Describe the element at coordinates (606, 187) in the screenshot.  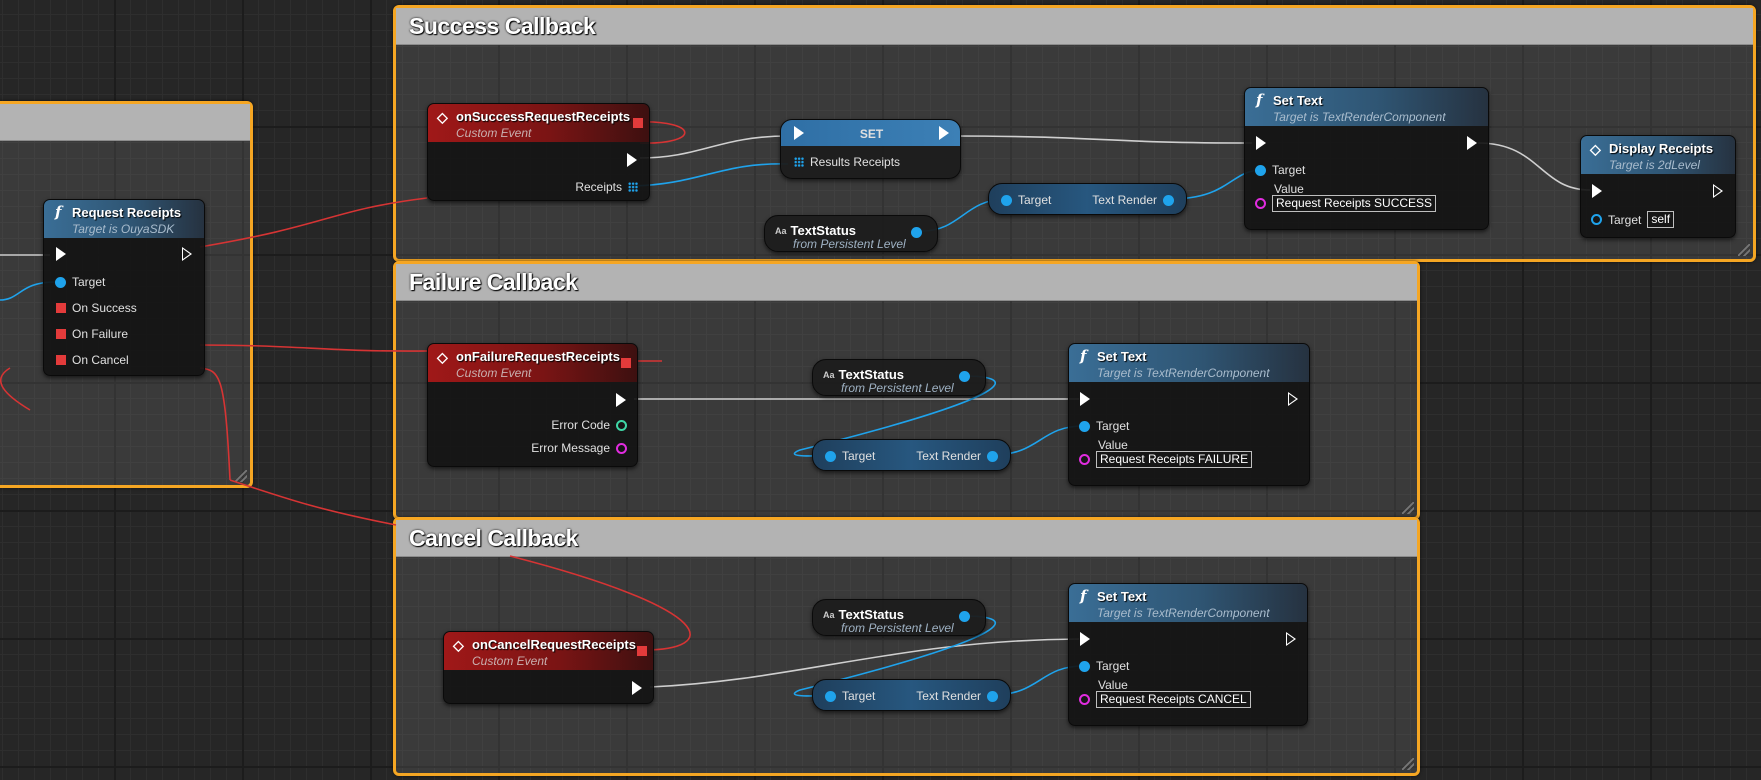
I see `receipts-pin: Receipts` at that location.